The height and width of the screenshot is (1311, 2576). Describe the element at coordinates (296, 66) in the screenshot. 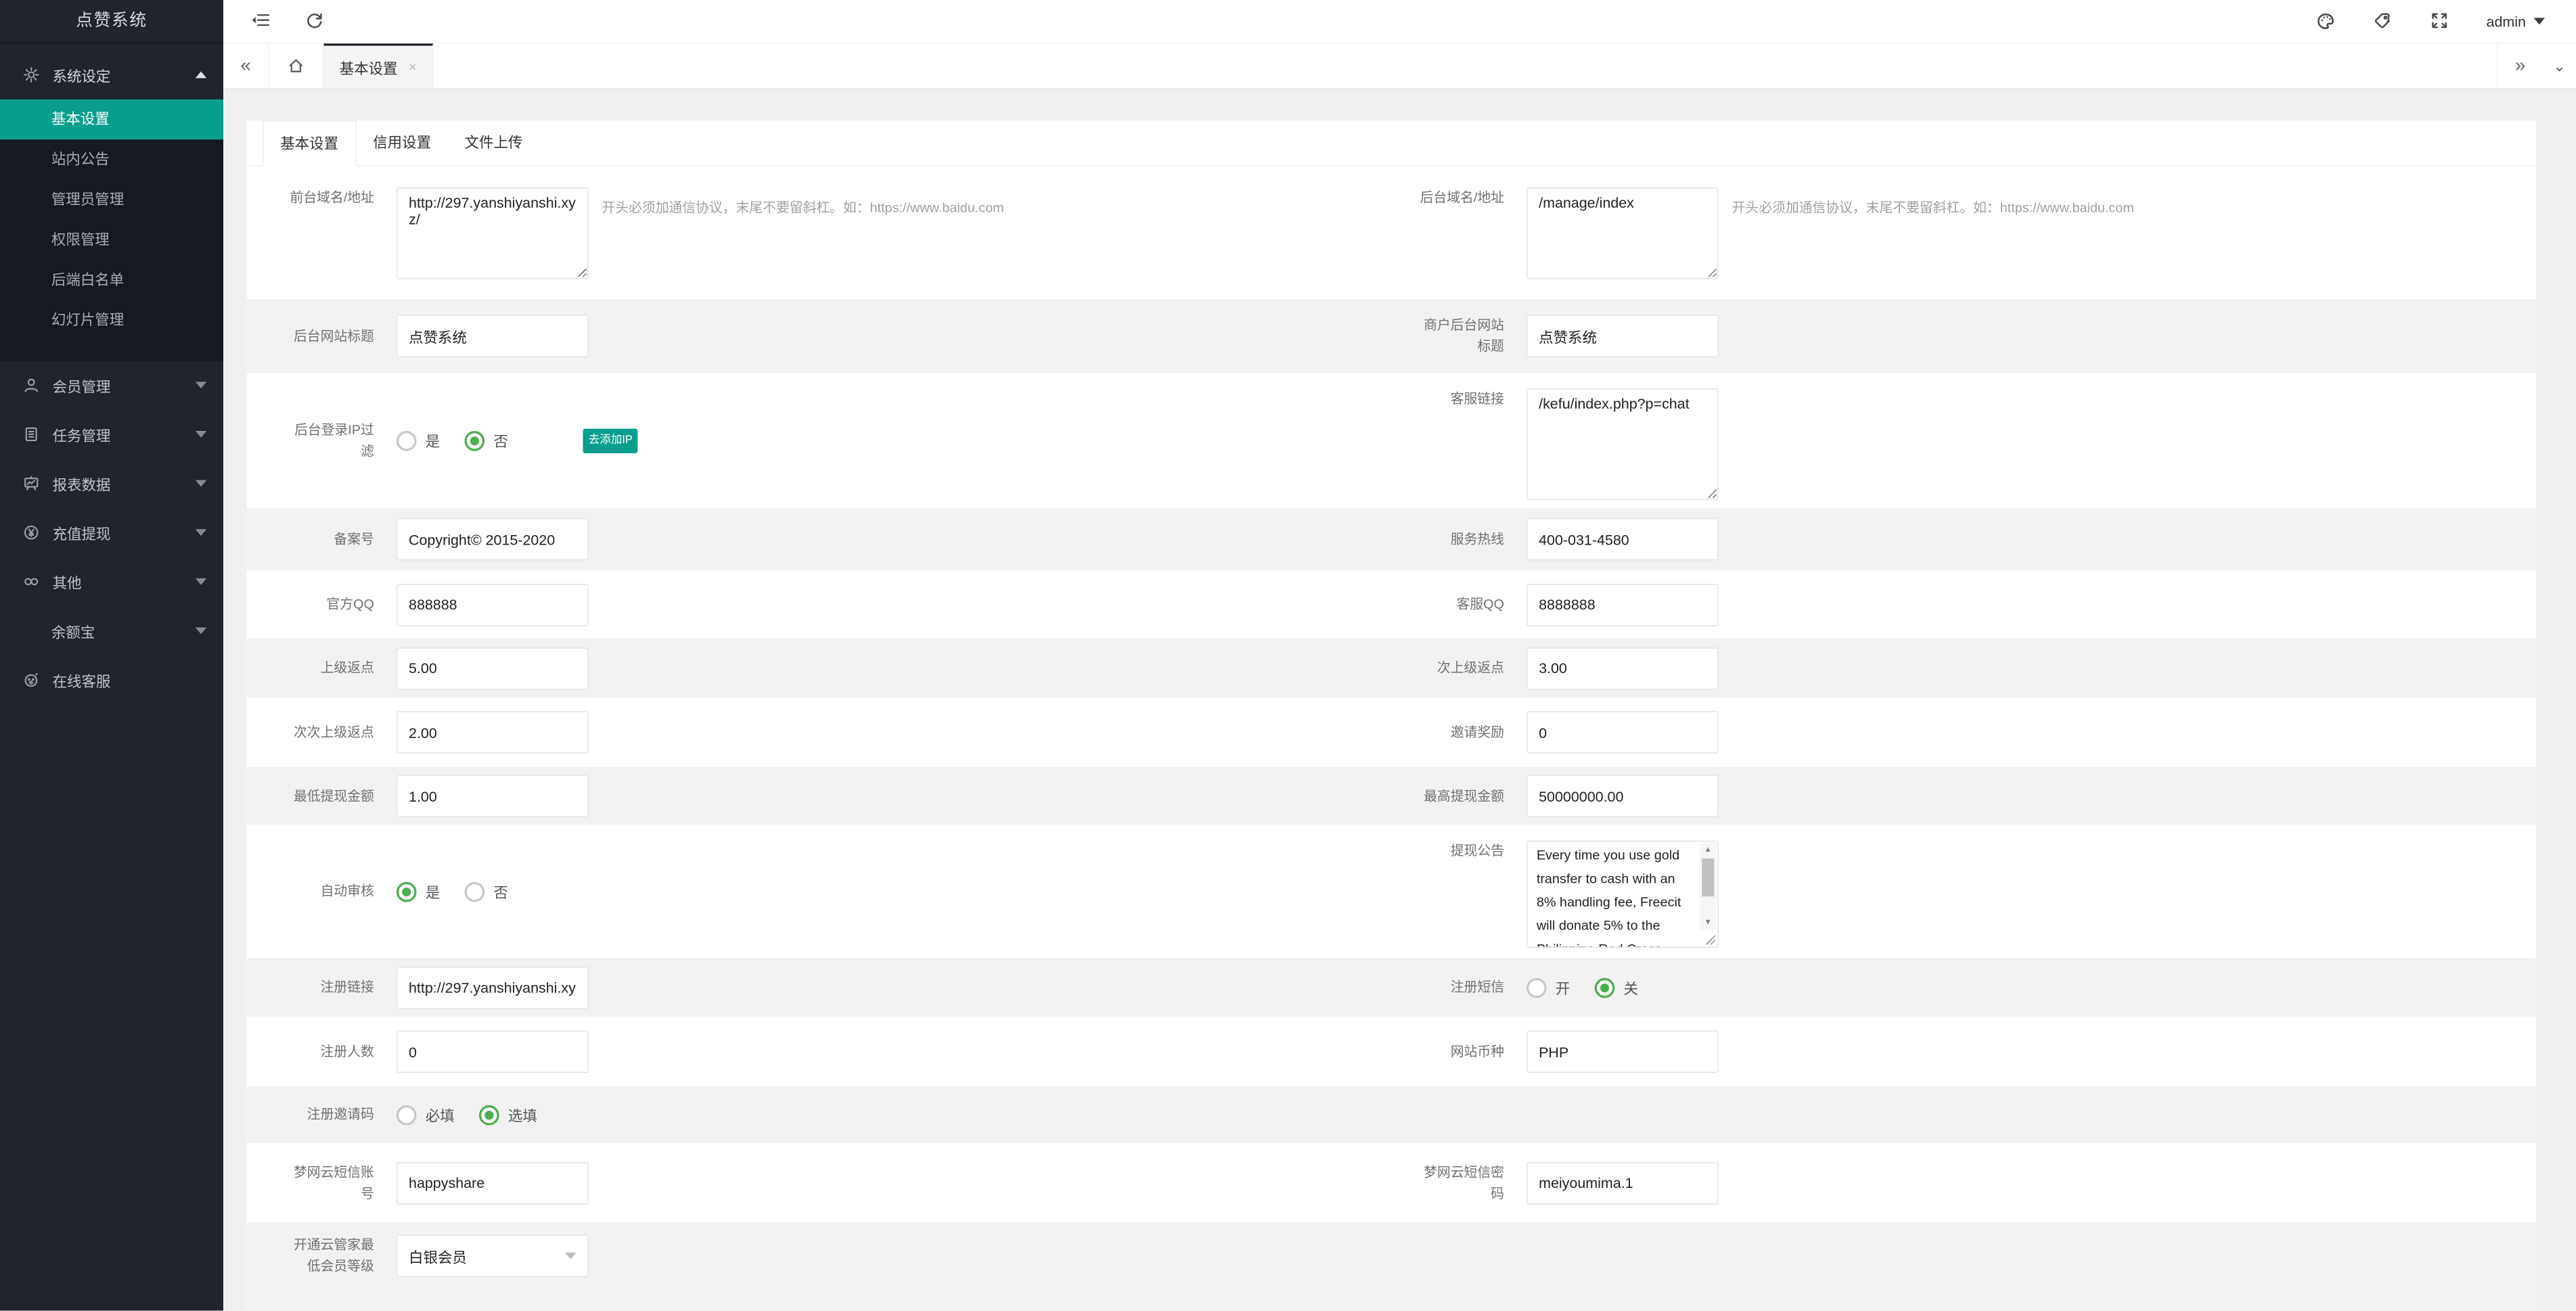

I see `home-tab` at that location.